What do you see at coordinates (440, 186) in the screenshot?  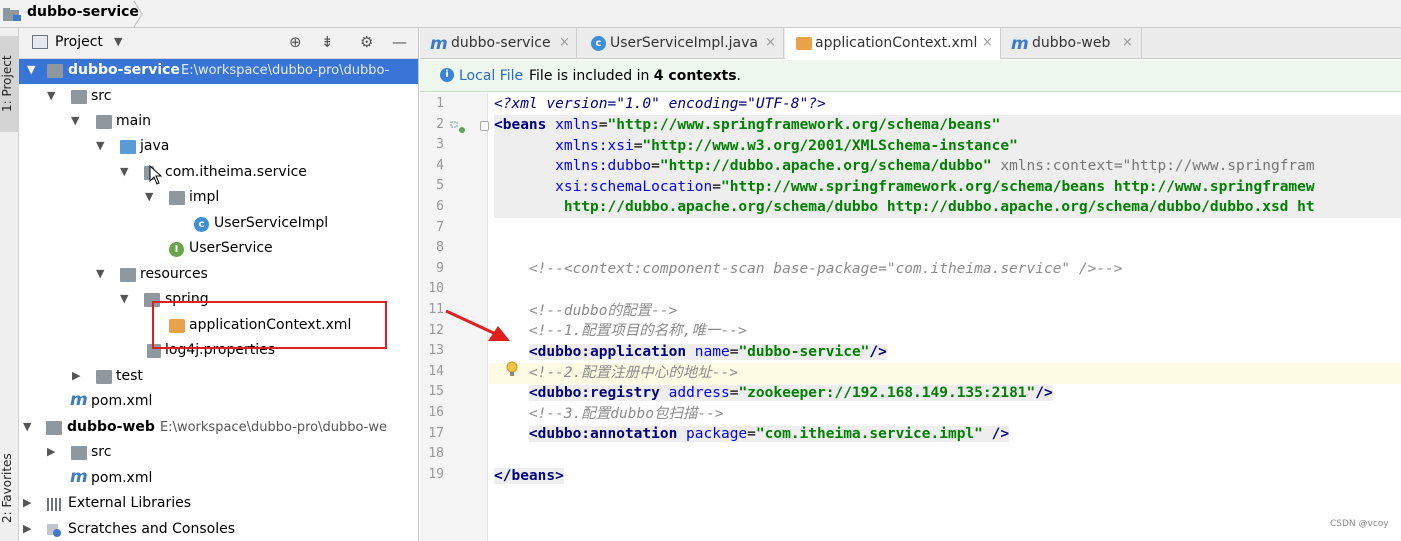 I see `line-number: 5` at bounding box center [440, 186].